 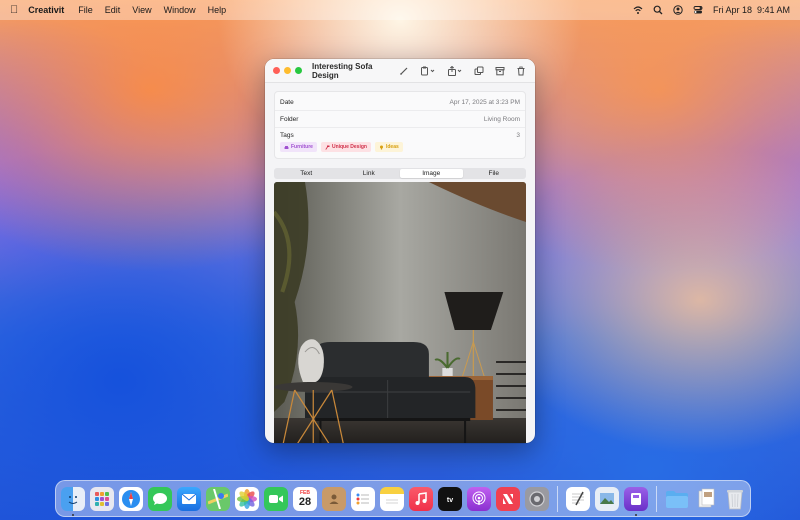 I want to click on dock: FEB 28 tv, so click(x=403, y=498).